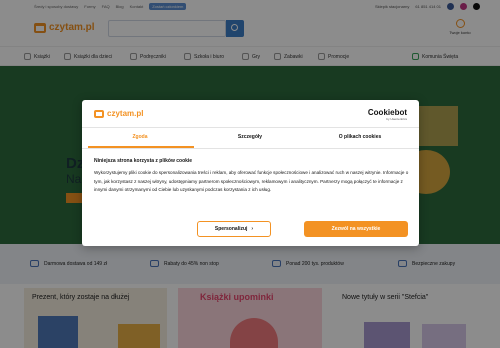 The height and width of the screenshot is (348, 500). What do you see at coordinates (250, 127) in the screenshot?
I see `dialog-divider` at bounding box center [250, 127].